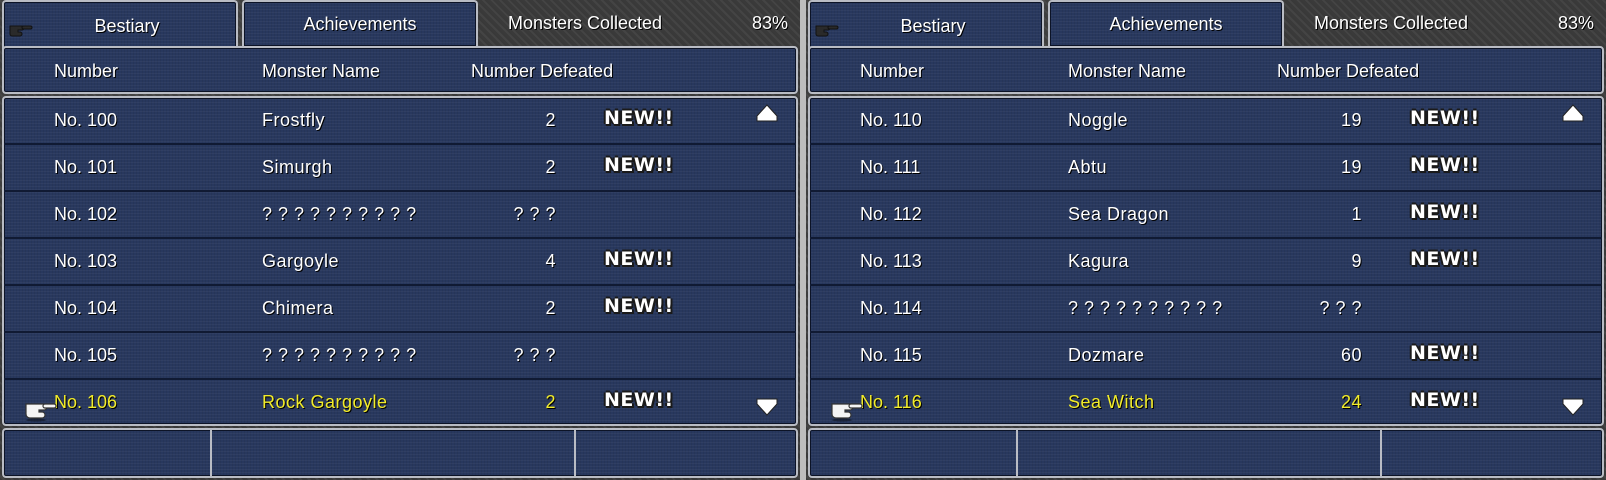 The height and width of the screenshot is (480, 1606). Describe the element at coordinates (21, 31) in the screenshot. I see `pointing-hand-icon` at that location.